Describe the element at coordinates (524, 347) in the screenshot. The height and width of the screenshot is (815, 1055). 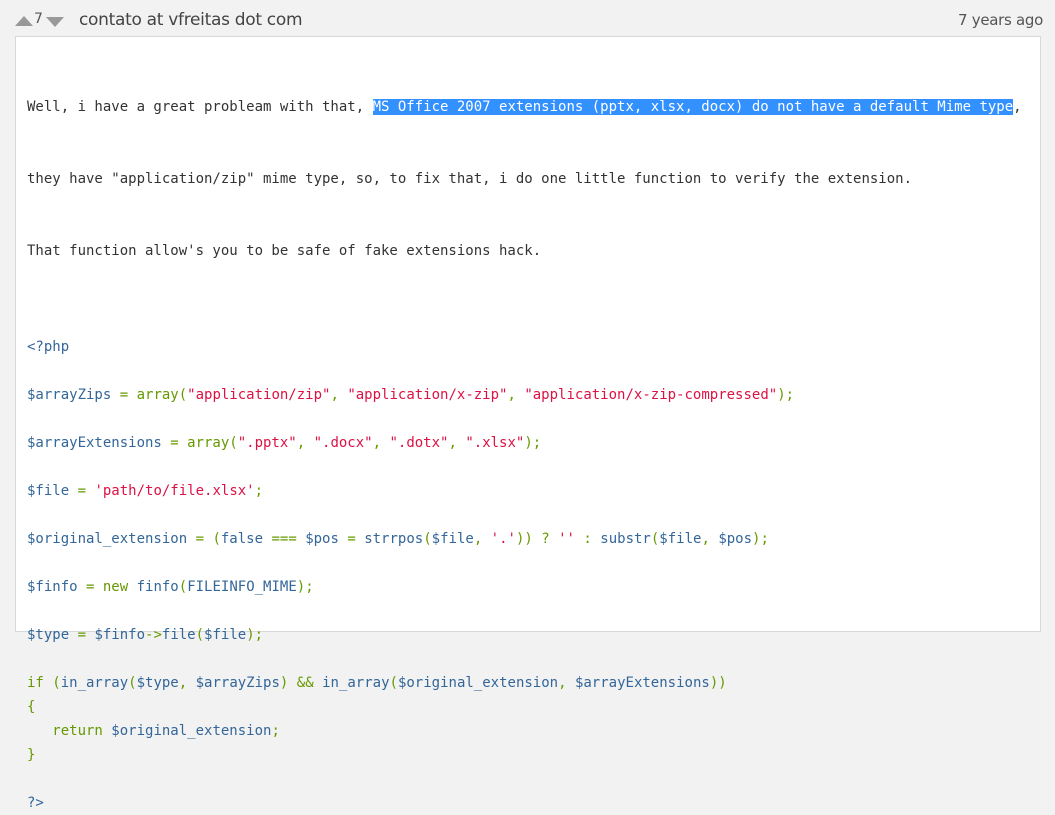
I see `code-line: <?php` at that location.